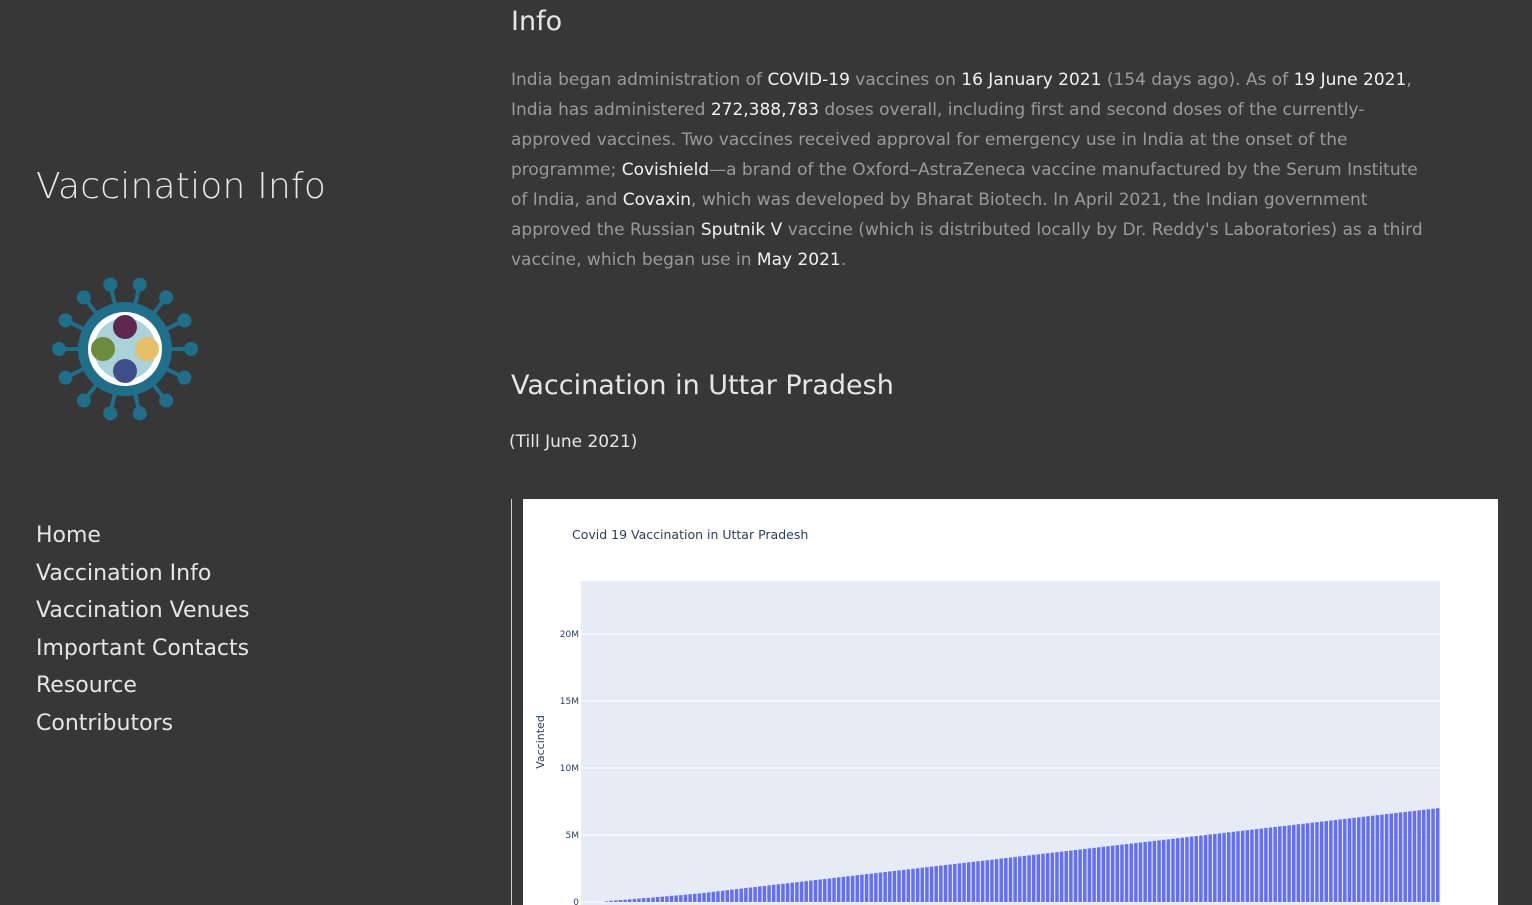  I want to click on nav-item-important-contacts: Important Contacts, so click(142, 649).